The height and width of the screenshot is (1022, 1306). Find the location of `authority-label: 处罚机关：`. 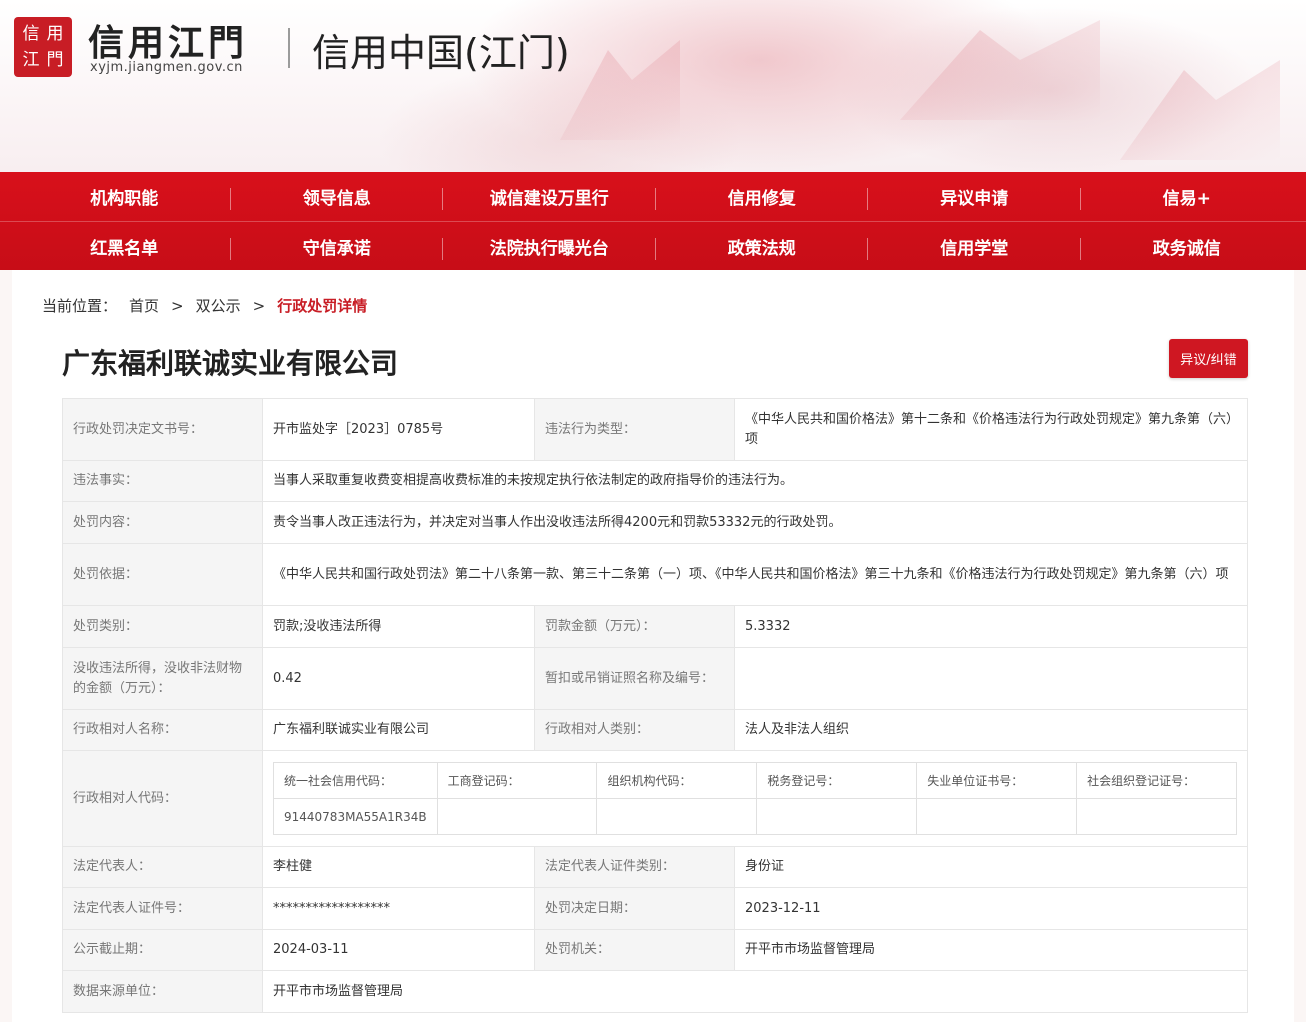

authority-label: 处罚机关： is located at coordinates (634, 950).